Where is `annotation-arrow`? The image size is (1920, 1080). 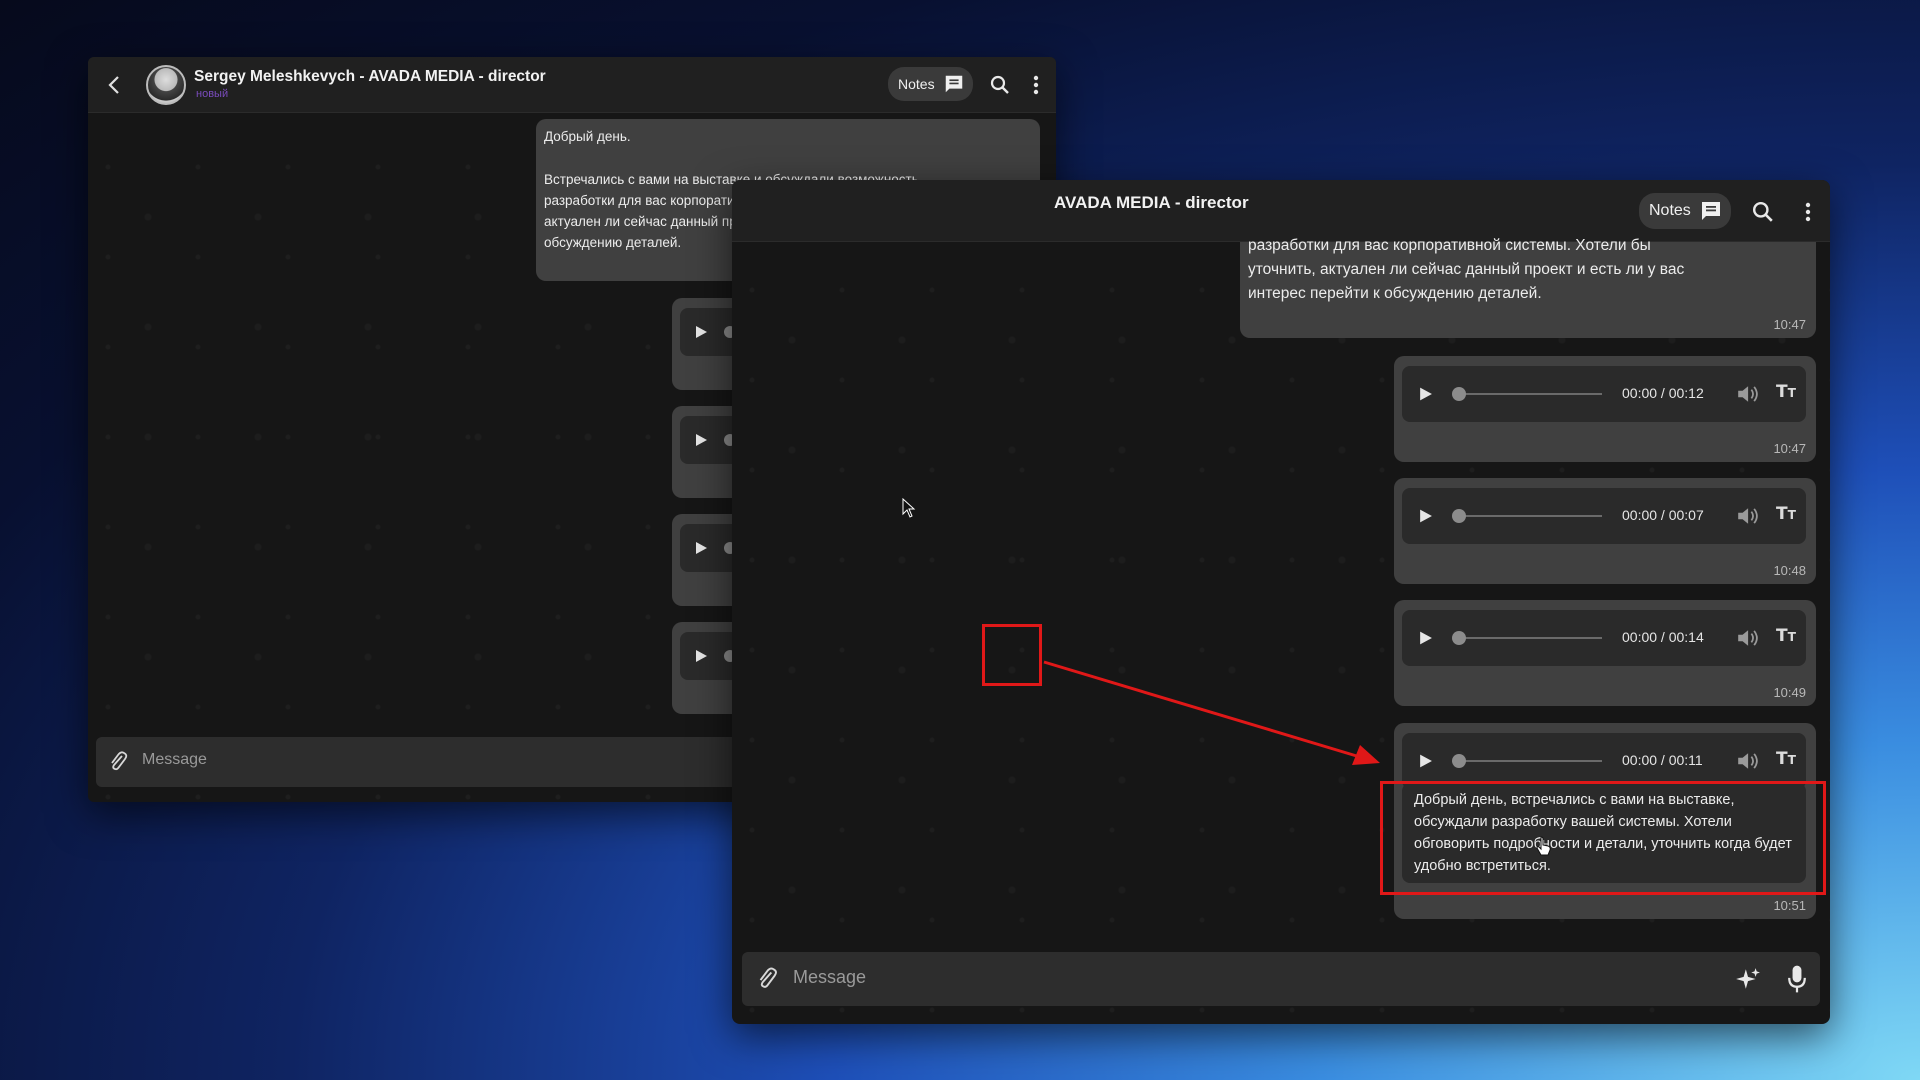 annotation-arrow is located at coordinates (1211, 712).